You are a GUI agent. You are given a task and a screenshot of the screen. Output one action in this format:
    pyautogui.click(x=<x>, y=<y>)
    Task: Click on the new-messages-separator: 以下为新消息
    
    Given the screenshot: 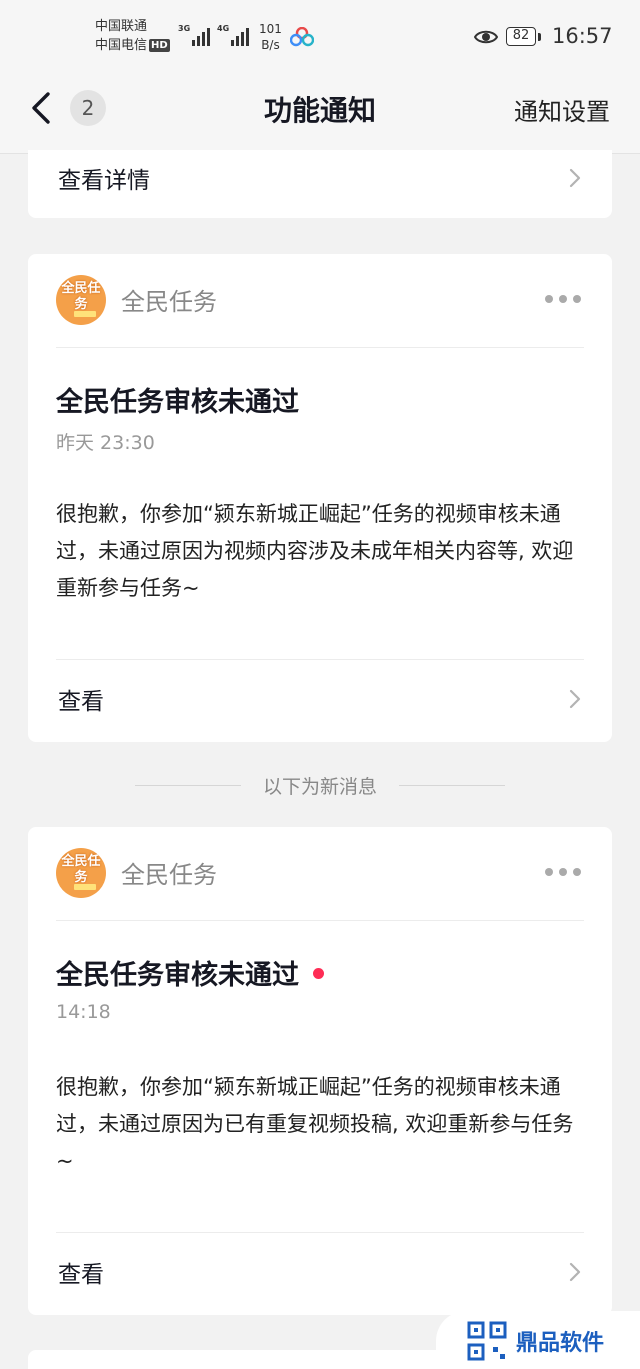 What is the action you would take?
    pyautogui.click(x=320, y=785)
    